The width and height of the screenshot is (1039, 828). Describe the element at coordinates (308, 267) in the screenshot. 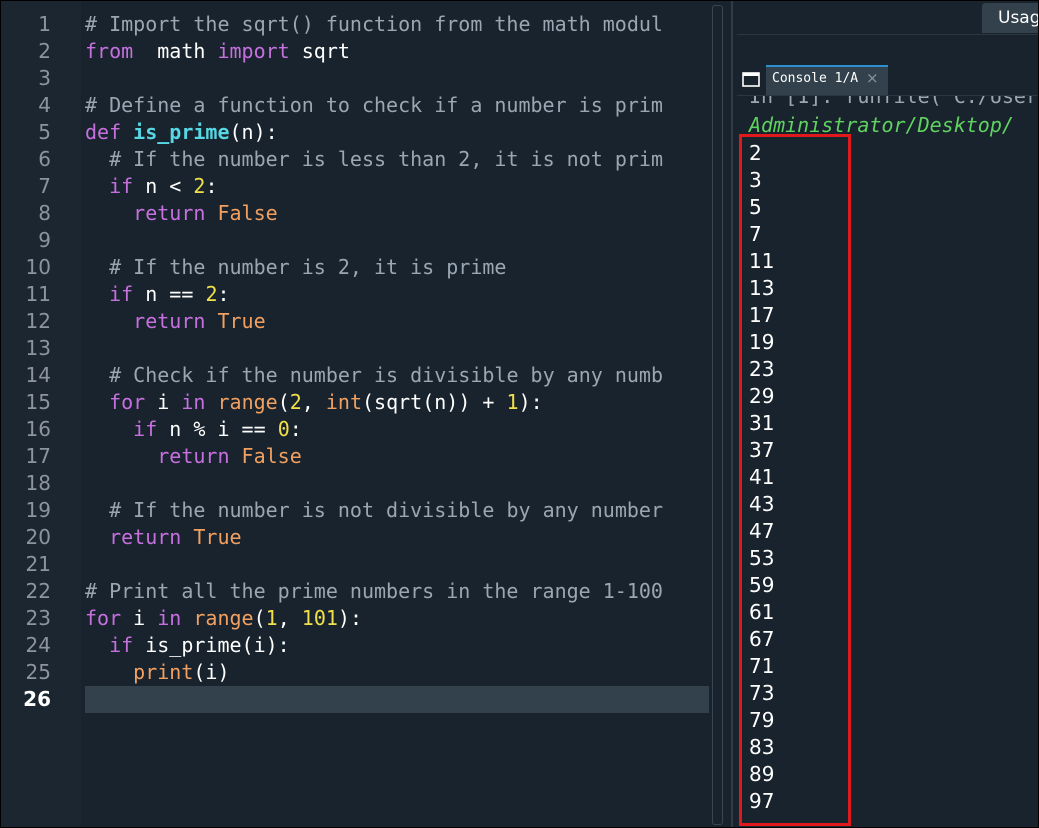

I see `code-token: # If the number is 2, it is prime` at that location.